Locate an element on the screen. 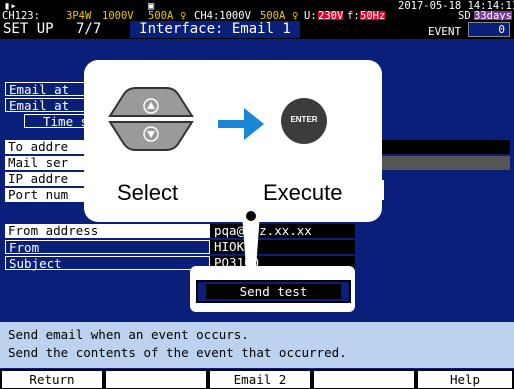  function-key-bar: Return Email 2 Help is located at coordinates (257, 379).